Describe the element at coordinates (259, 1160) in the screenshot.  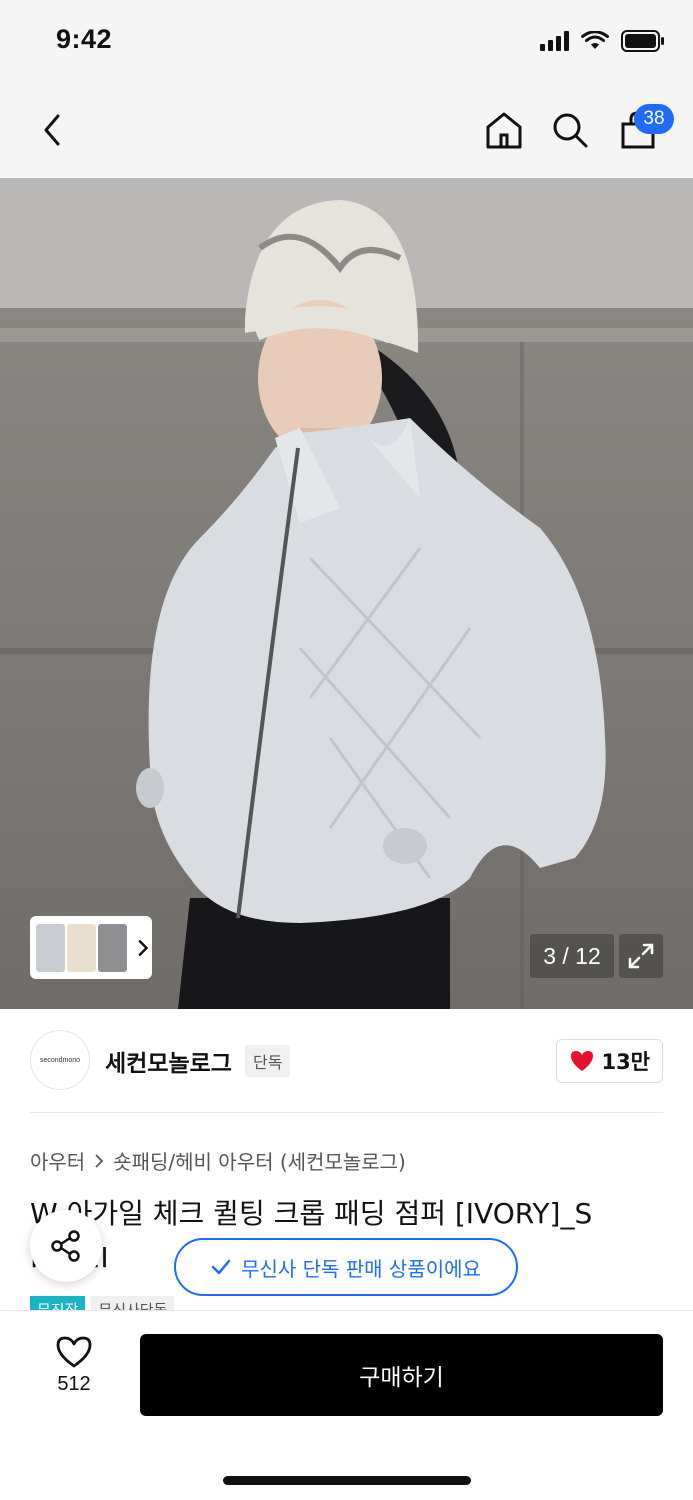
I see `breadcrumb-item: 숏패딩/헤비 아우터 (세컨모놀로그)` at that location.